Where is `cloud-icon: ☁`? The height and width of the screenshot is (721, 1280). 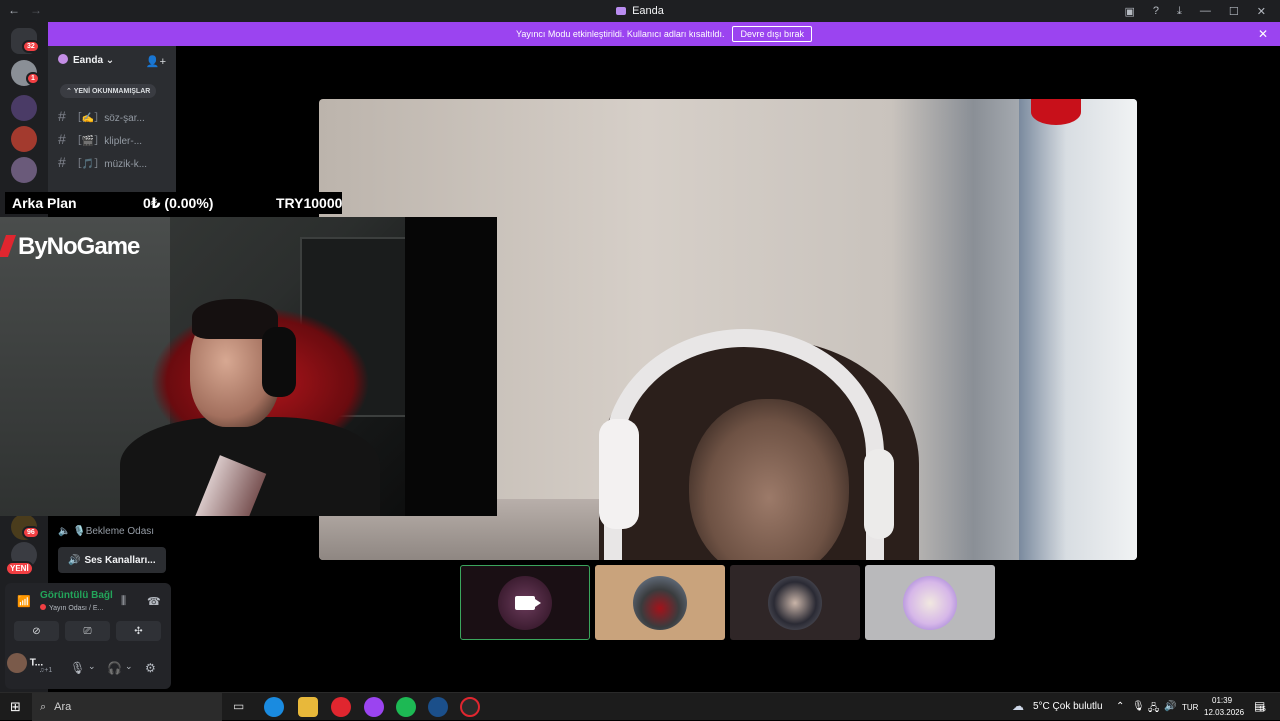
cloud-icon: ☁ is located at coordinates (1018, 706).